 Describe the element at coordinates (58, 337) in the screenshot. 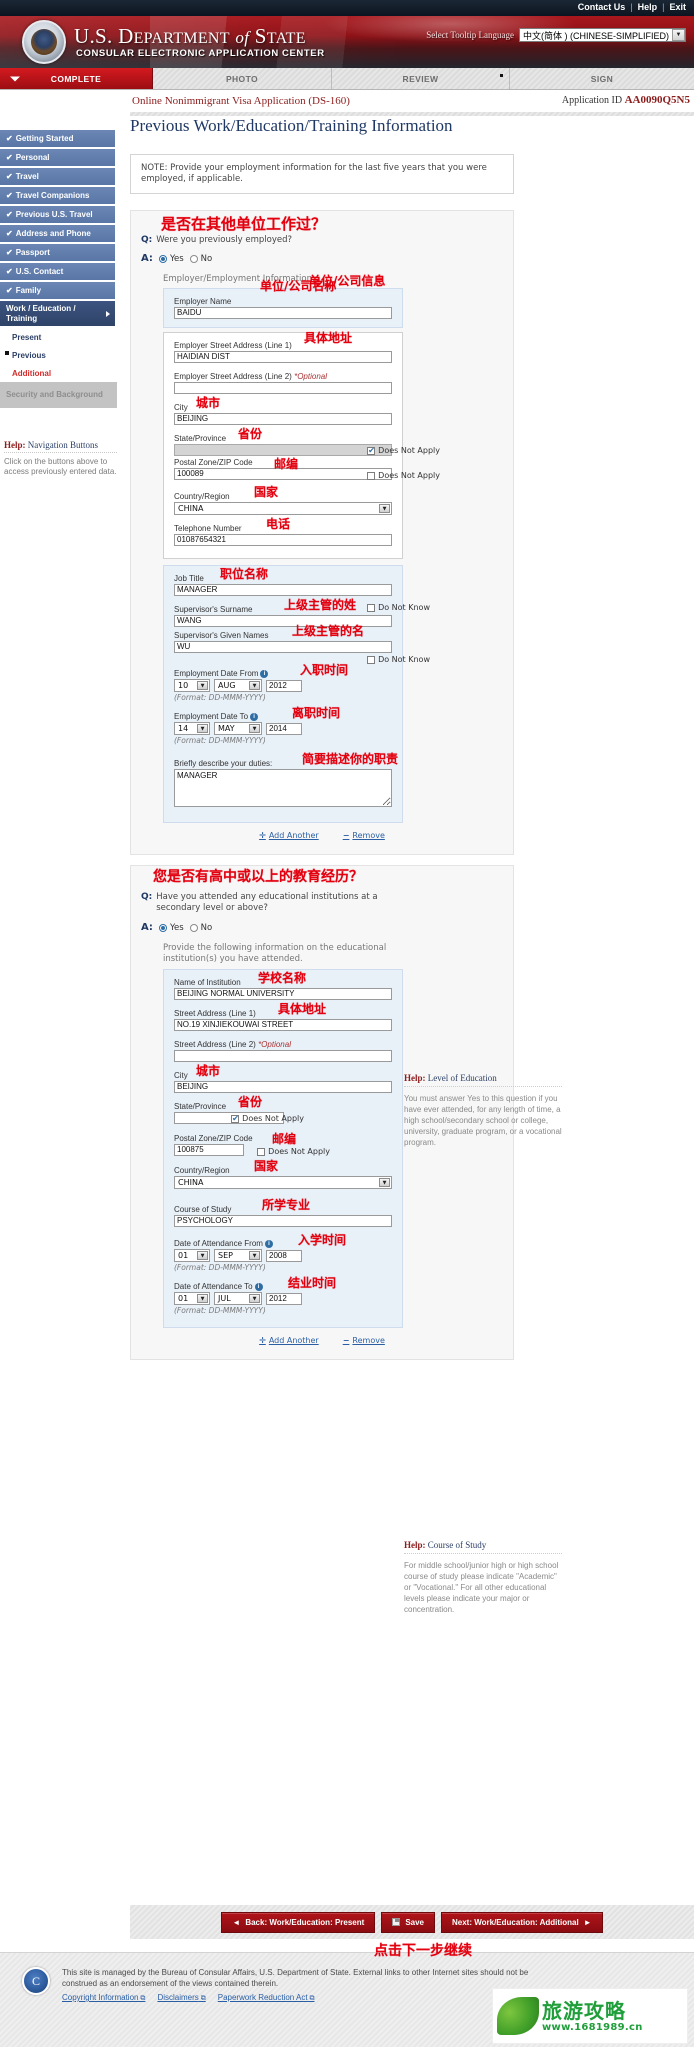

I see `sidebar-subitem-present: Present` at that location.